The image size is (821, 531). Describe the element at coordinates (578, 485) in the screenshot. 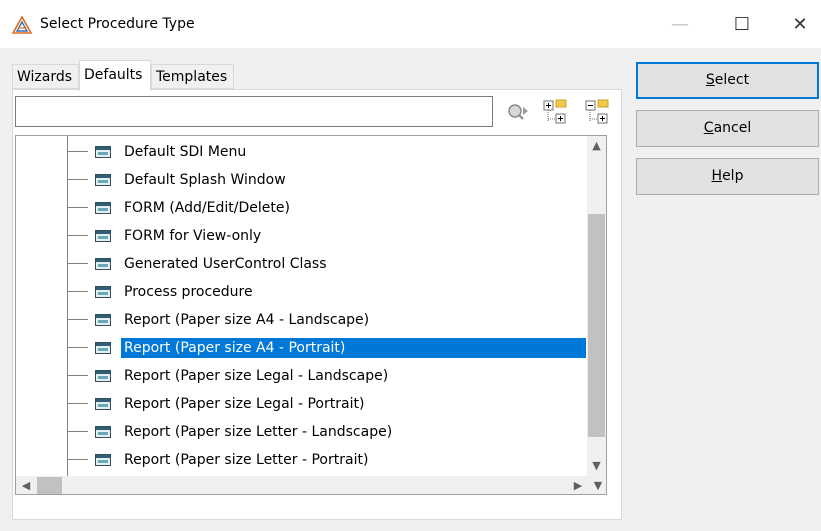

I see `scroll-right-icon: ▶` at that location.